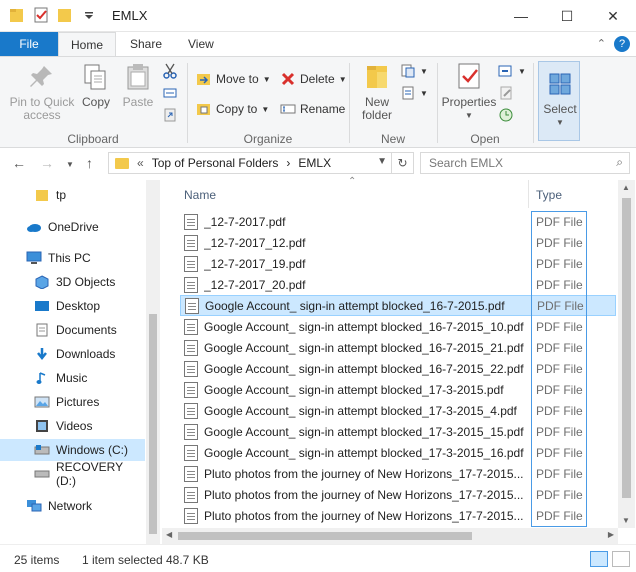  Describe the element at coordinates (170, 93) in the screenshot. I see `copy-path-button` at that location.